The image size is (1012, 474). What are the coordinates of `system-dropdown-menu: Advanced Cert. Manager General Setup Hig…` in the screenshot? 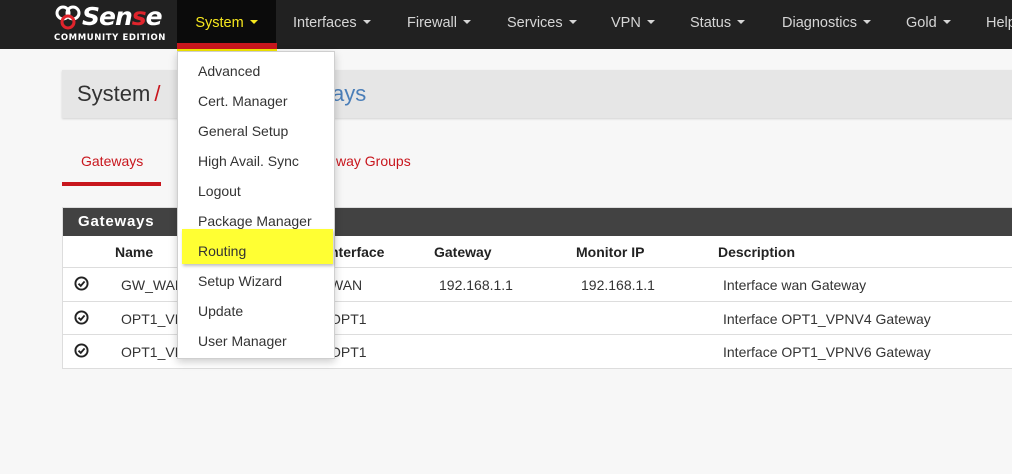 It's located at (256, 205).